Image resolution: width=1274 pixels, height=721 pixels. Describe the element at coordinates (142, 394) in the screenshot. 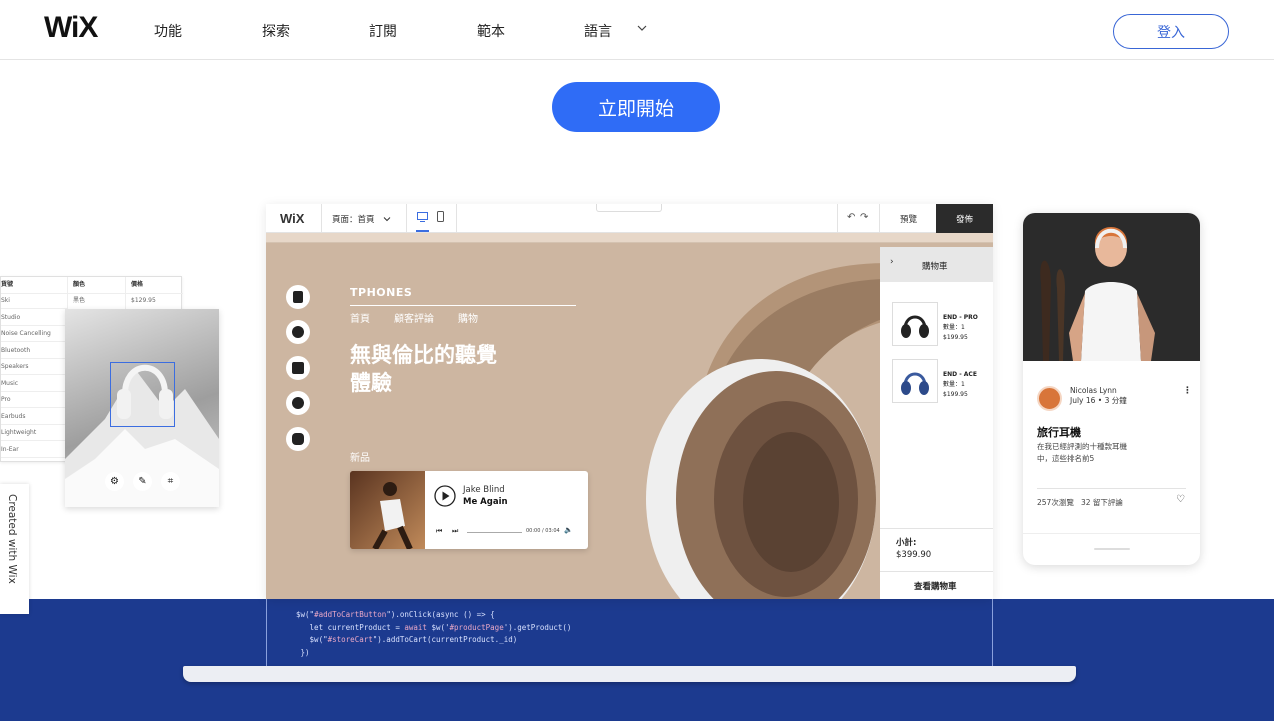

I see `selection-box` at that location.